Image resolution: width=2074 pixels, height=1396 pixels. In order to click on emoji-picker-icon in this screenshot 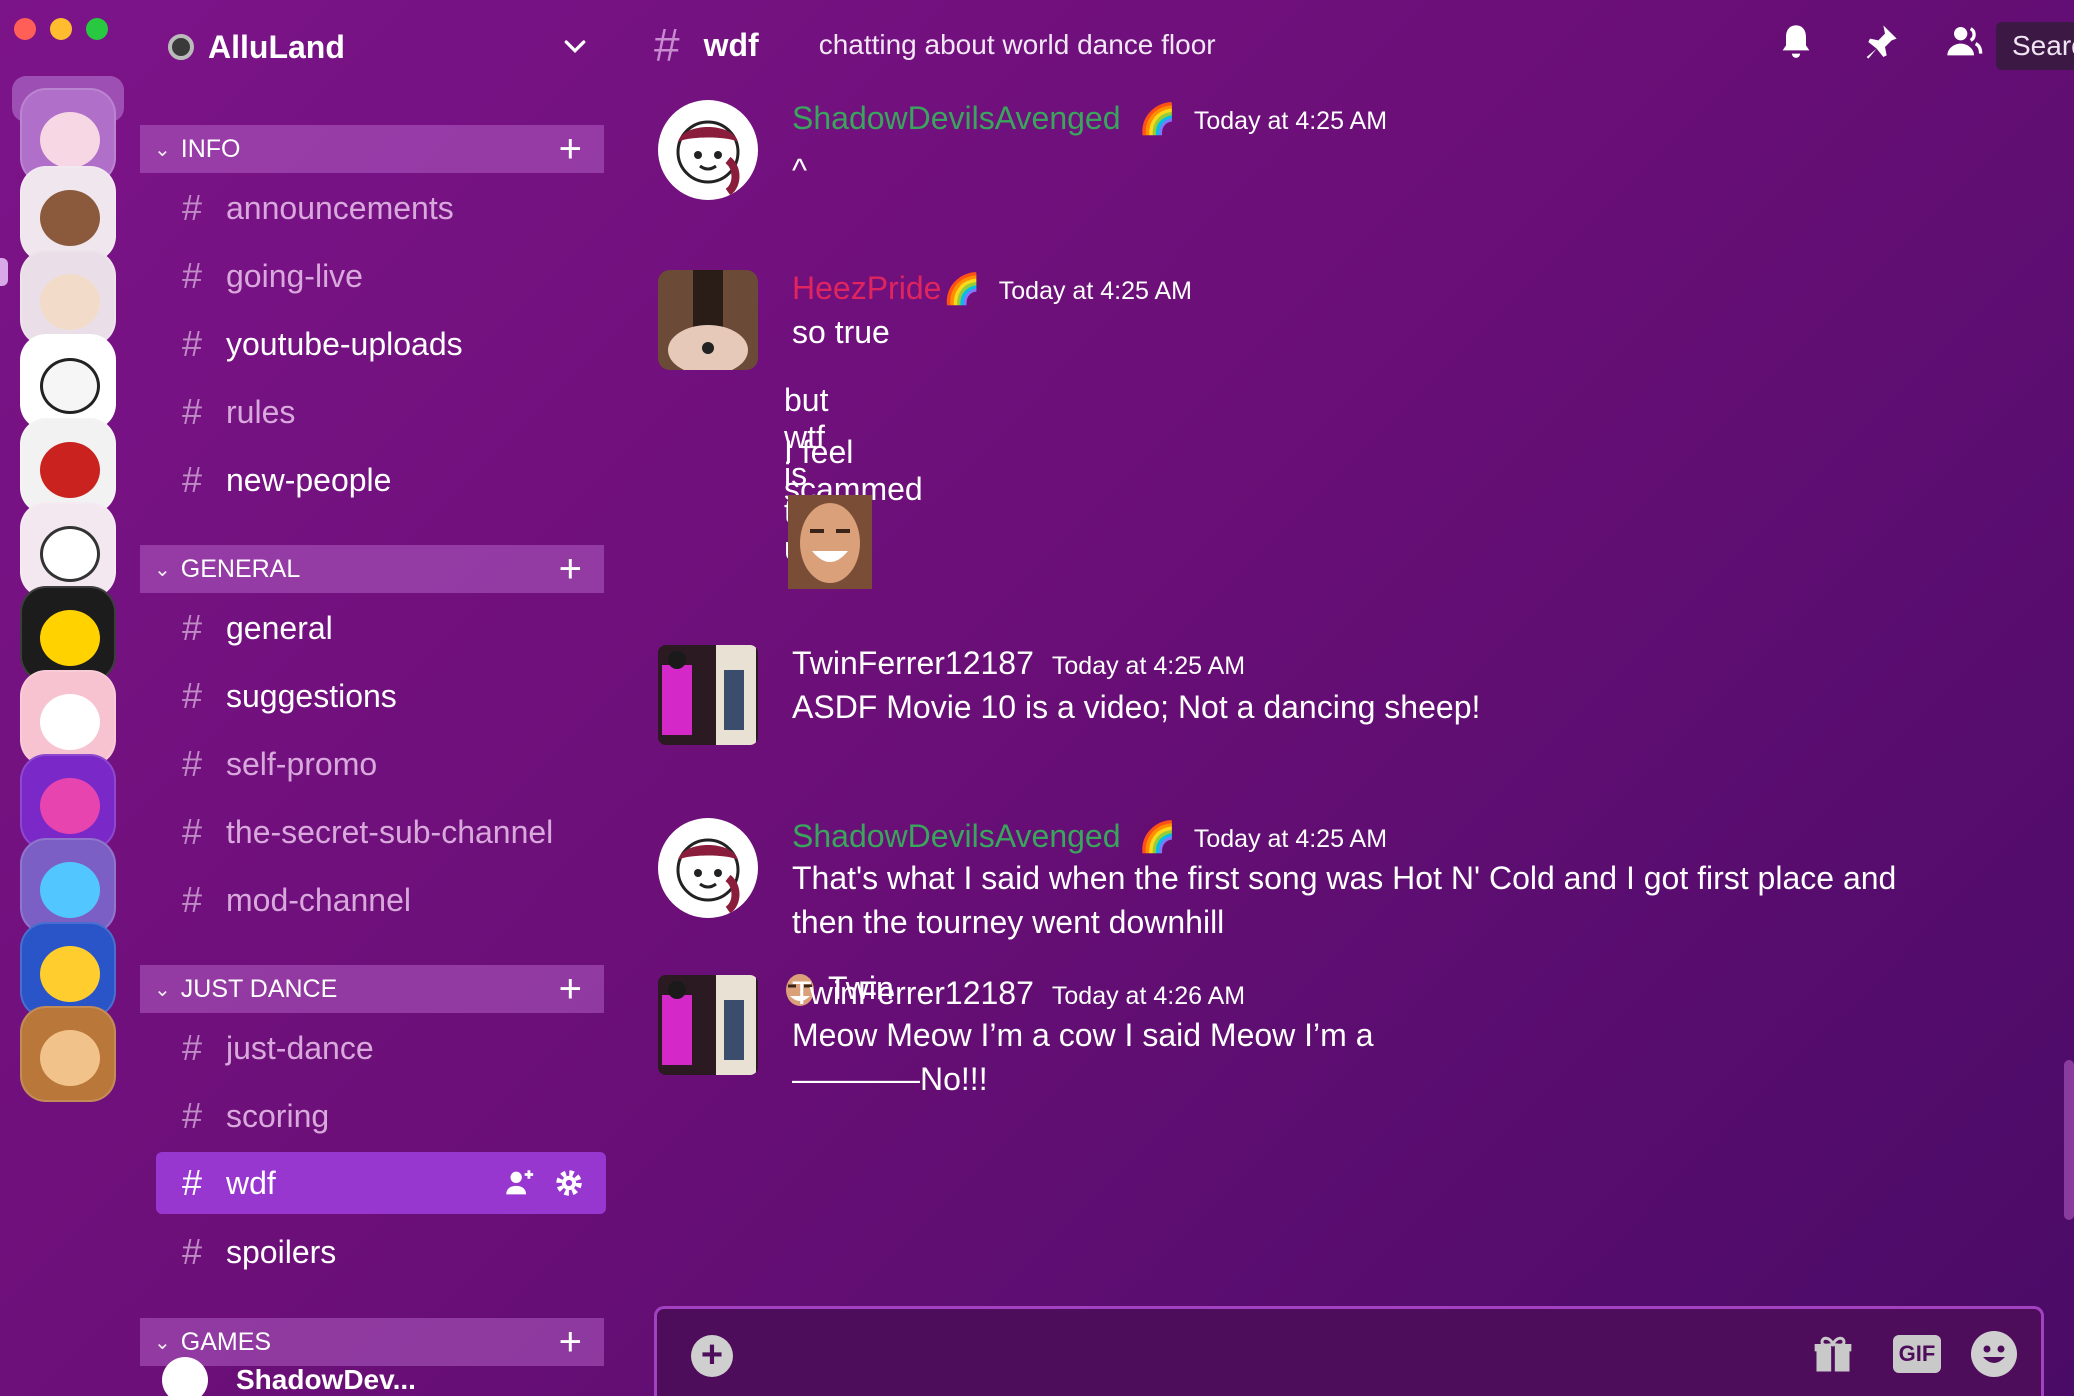, I will do `click(1994, 1354)`.